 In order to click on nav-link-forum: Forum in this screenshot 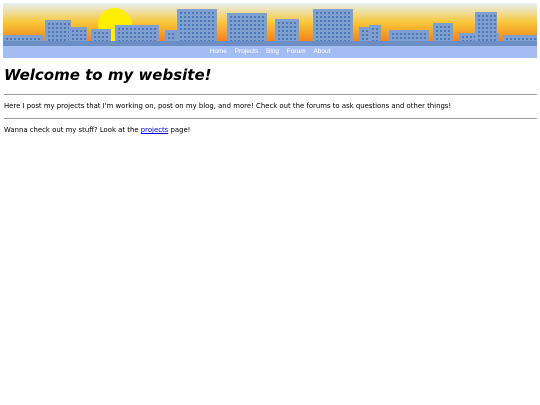, I will do `click(296, 51)`.